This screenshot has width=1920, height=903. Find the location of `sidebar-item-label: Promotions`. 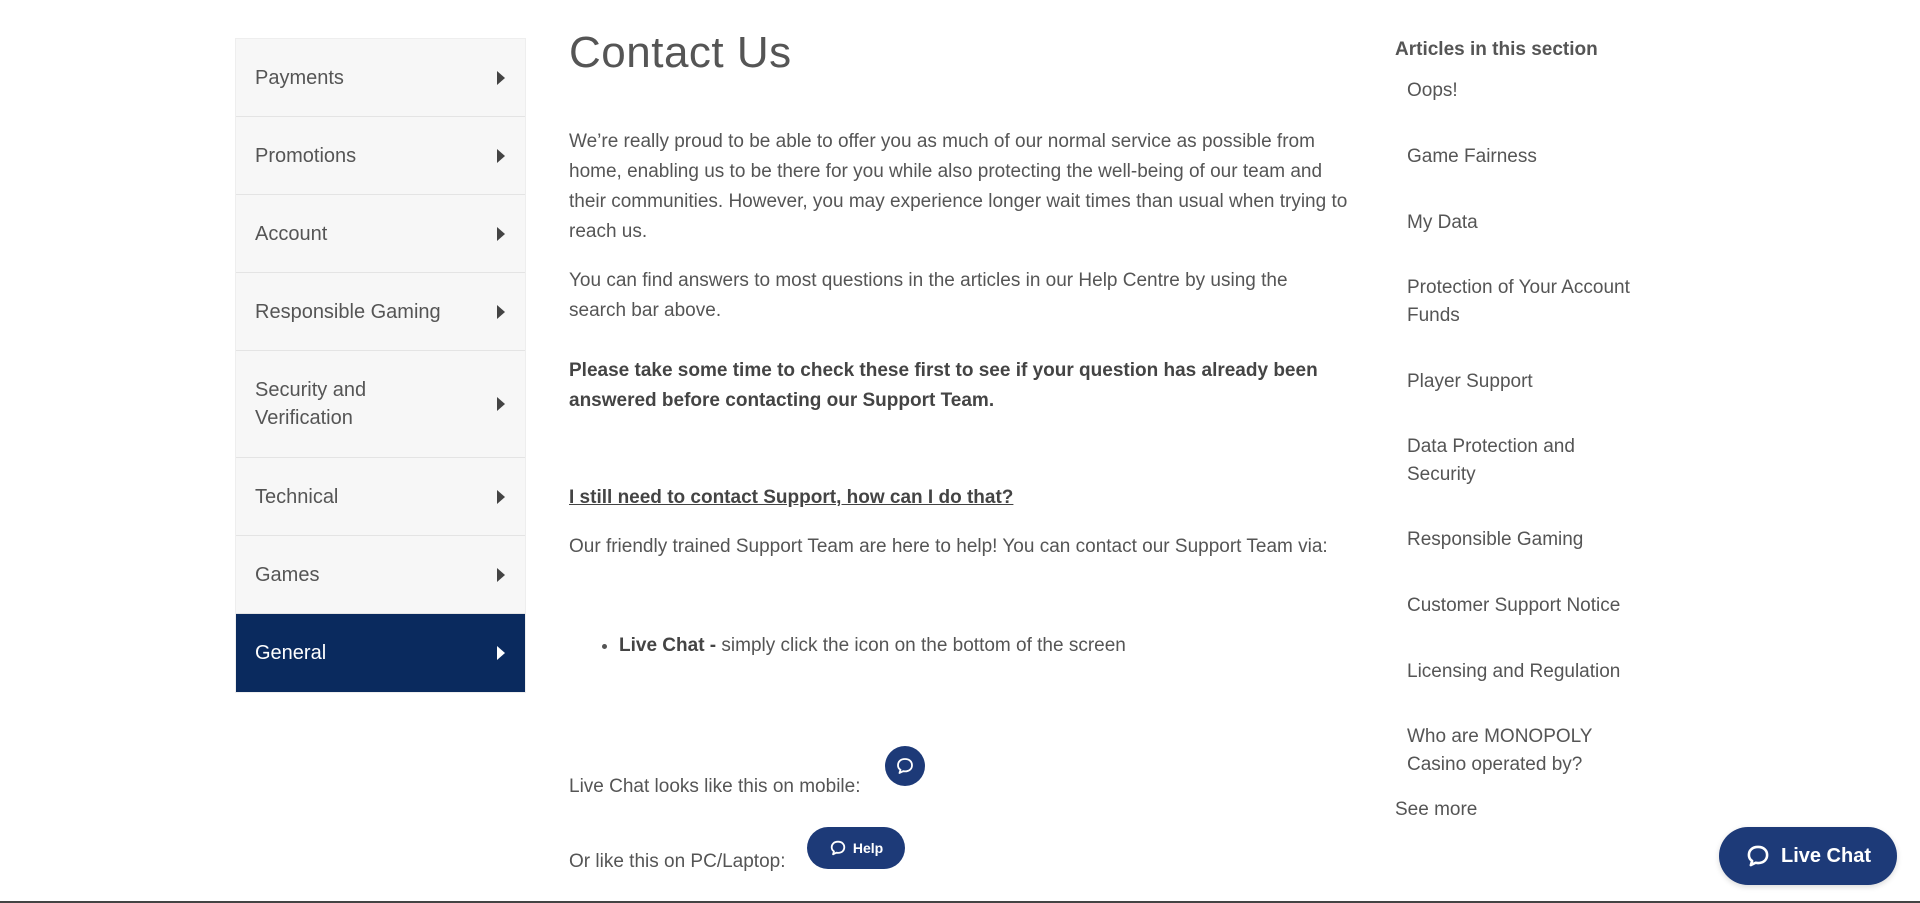

sidebar-item-label: Promotions is located at coordinates (306, 155).